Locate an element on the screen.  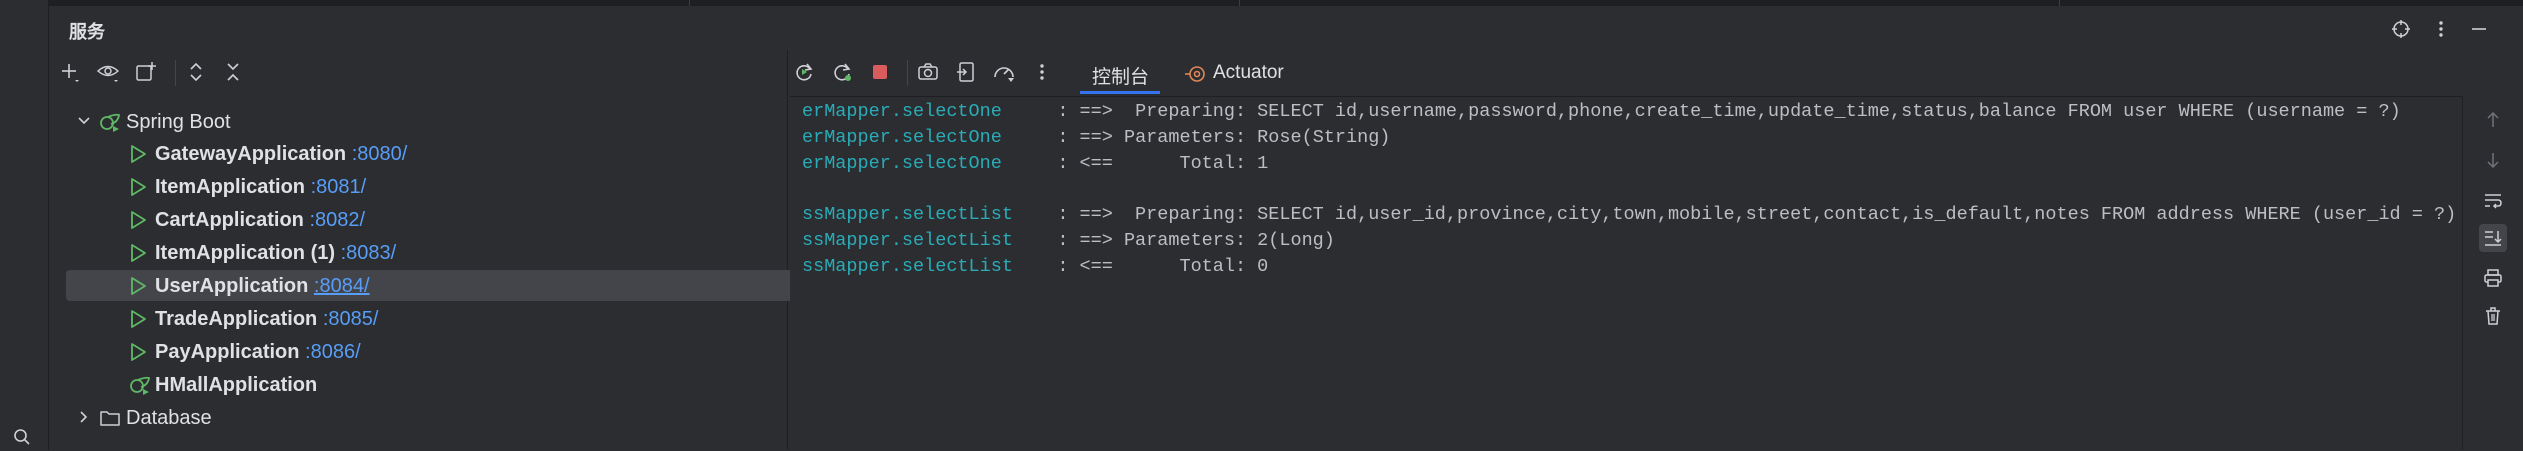
minimize-icon is located at coordinates (2479, 29).